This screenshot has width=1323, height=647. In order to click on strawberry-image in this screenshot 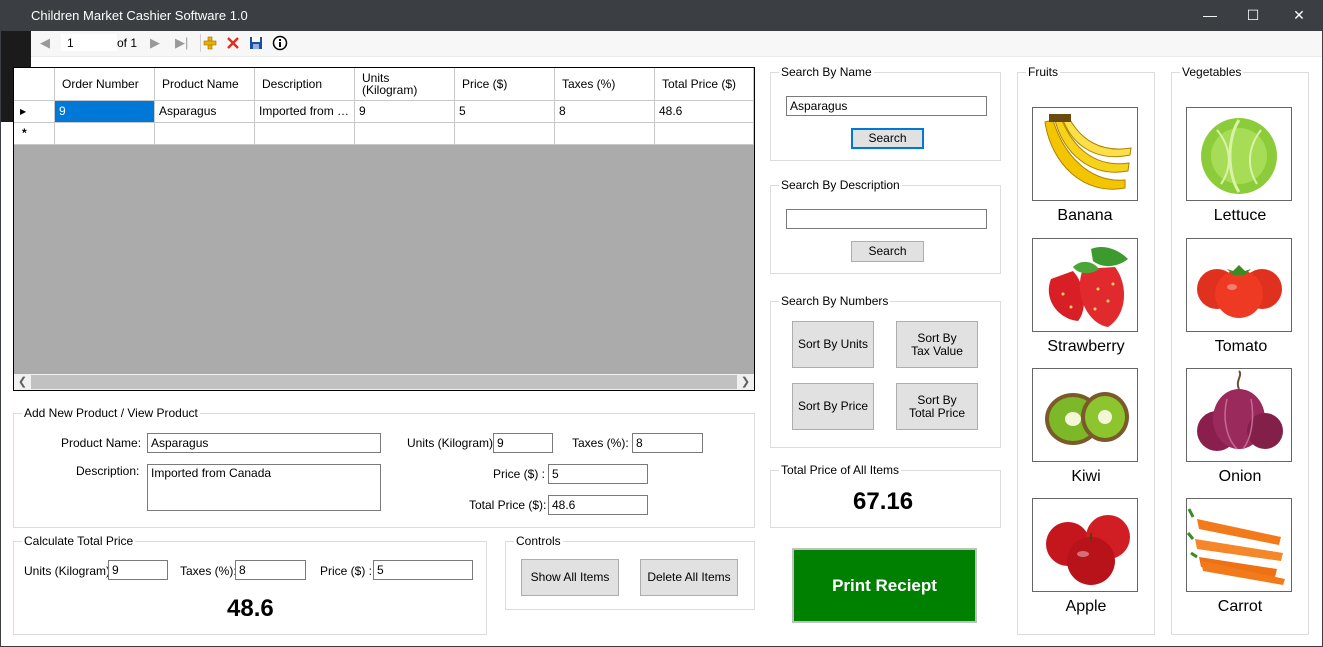, I will do `click(1085, 285)`.